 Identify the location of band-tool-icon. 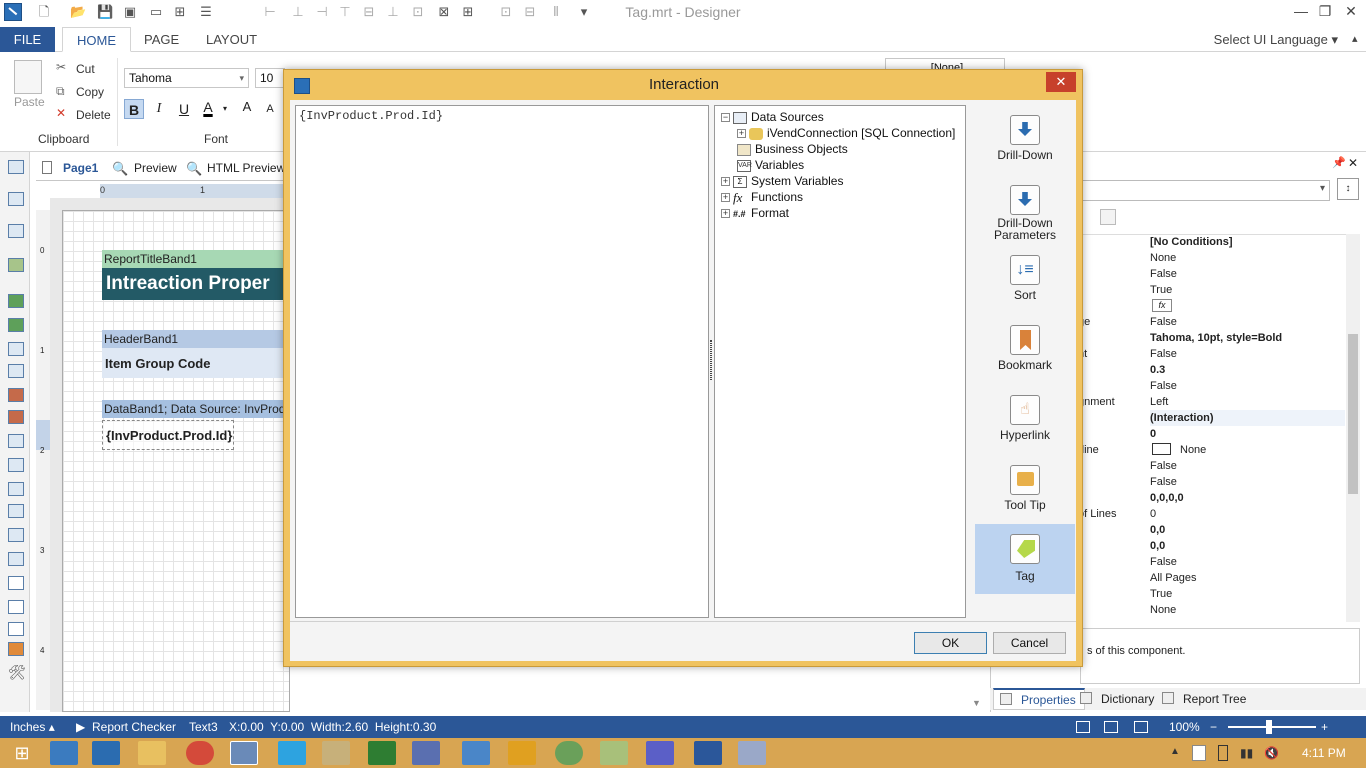
(16, 199).